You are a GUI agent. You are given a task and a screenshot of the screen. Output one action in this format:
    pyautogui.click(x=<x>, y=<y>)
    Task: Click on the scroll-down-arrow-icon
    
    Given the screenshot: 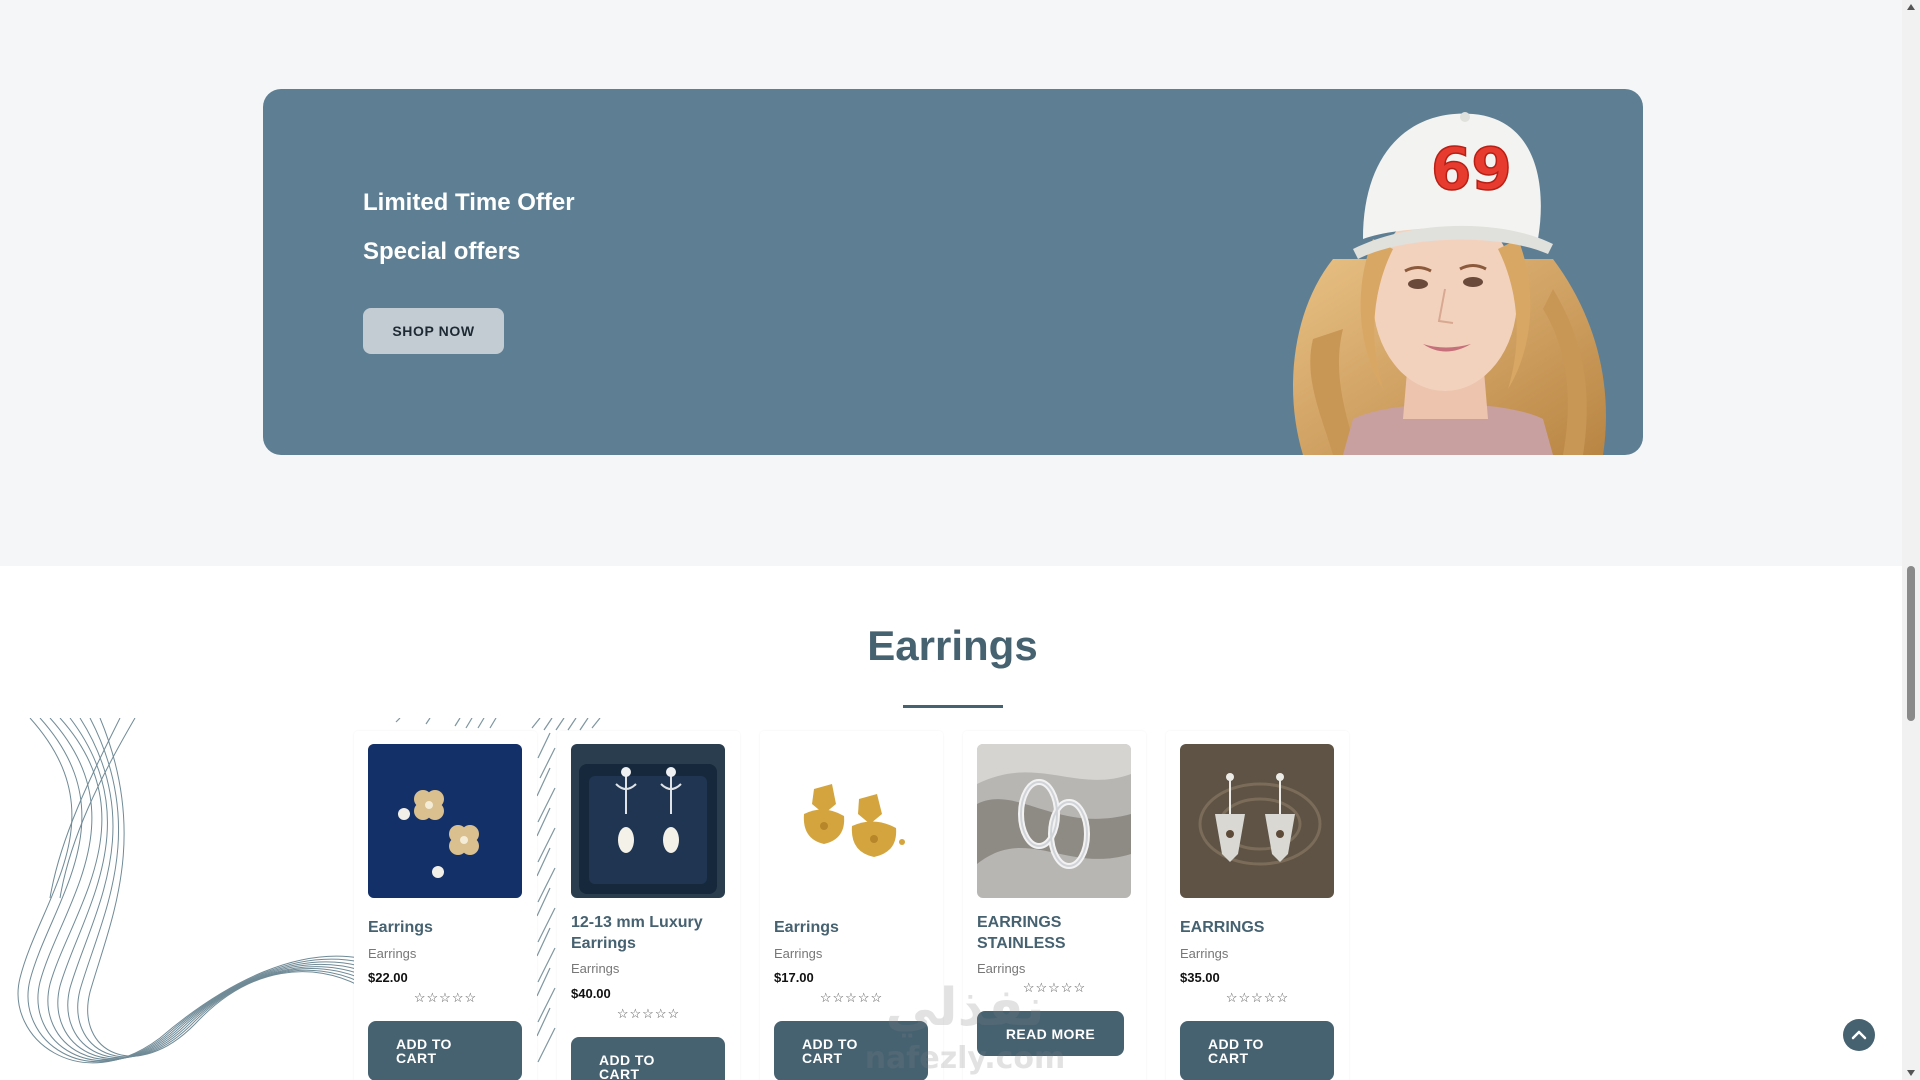 What is the action you would take?
    pyautogui.click(x=1911, y=1073)
    